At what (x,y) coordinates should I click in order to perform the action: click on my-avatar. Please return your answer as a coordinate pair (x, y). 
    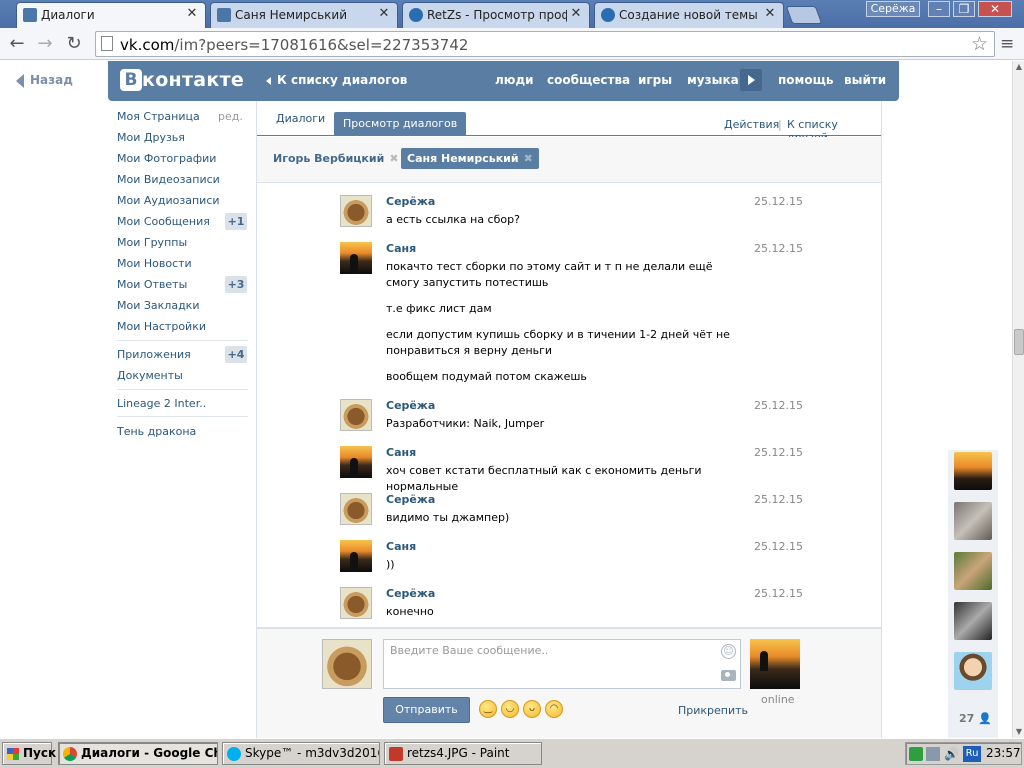
    Looking at the image, I should click on (347, 664).